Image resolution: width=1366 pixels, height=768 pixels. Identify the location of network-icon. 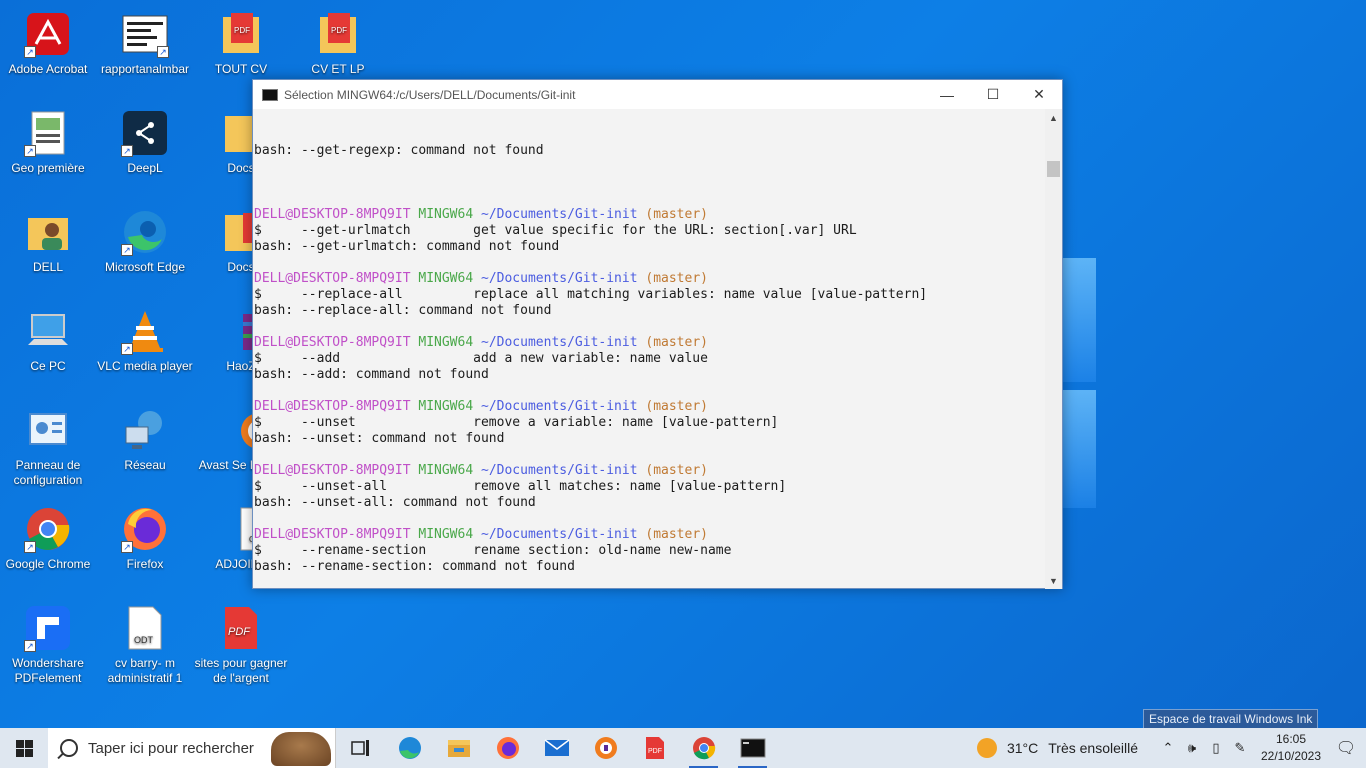
(145, 430).